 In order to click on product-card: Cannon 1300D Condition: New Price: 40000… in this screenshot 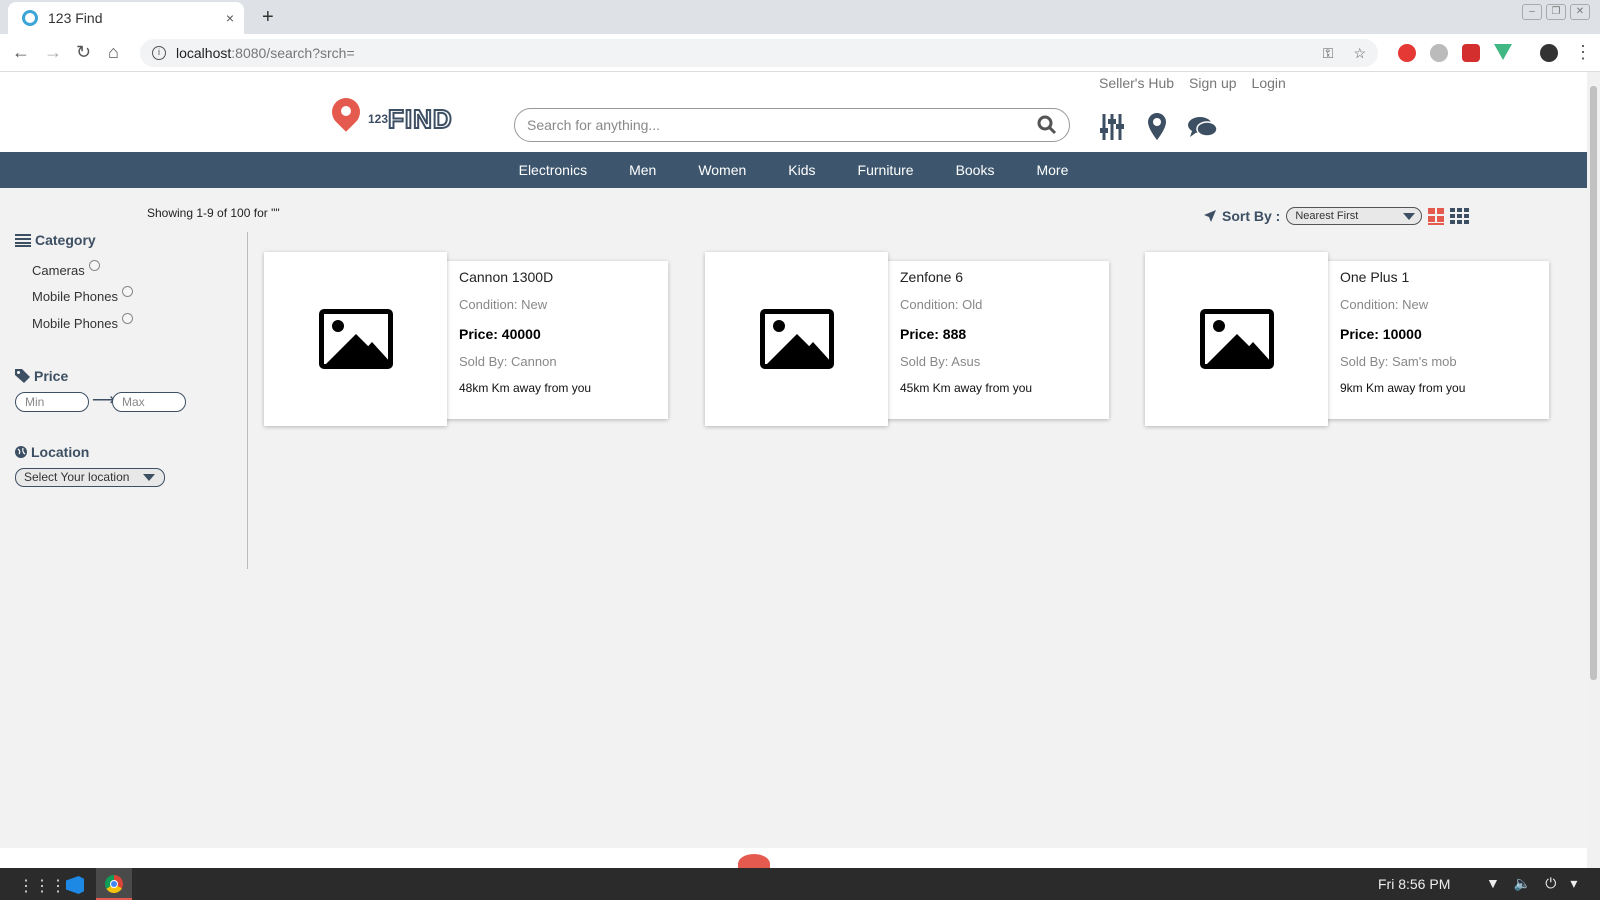, I will do `click(466, 339)`.